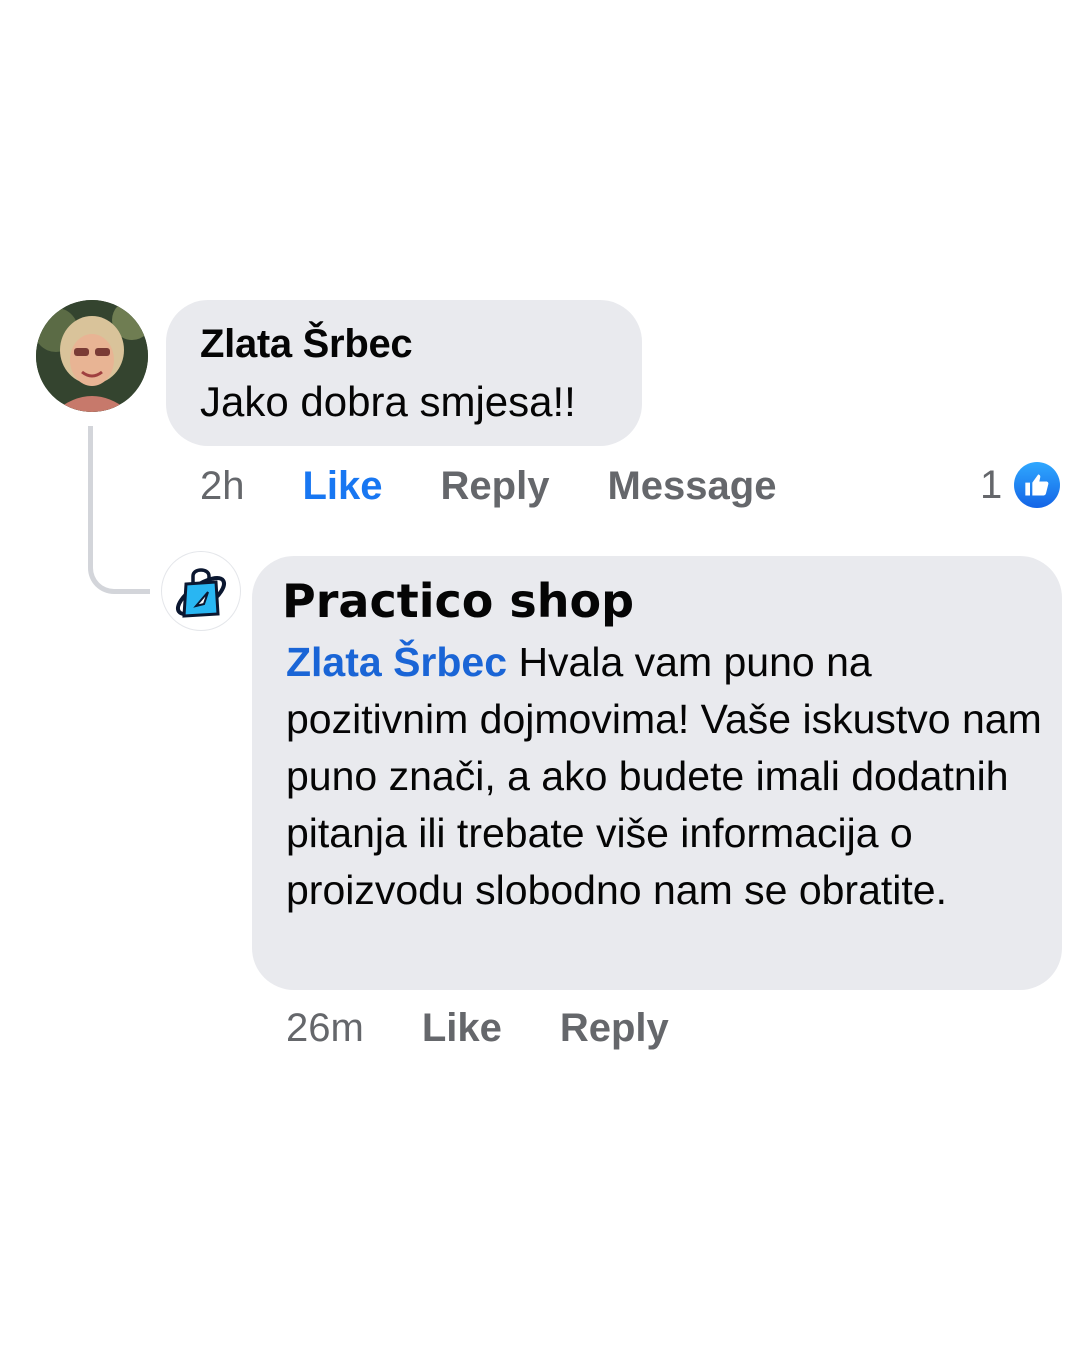 The width and height of the screenshot is (1080, 1350). I want to click on avatar-photo-icon, so click(92, 356).